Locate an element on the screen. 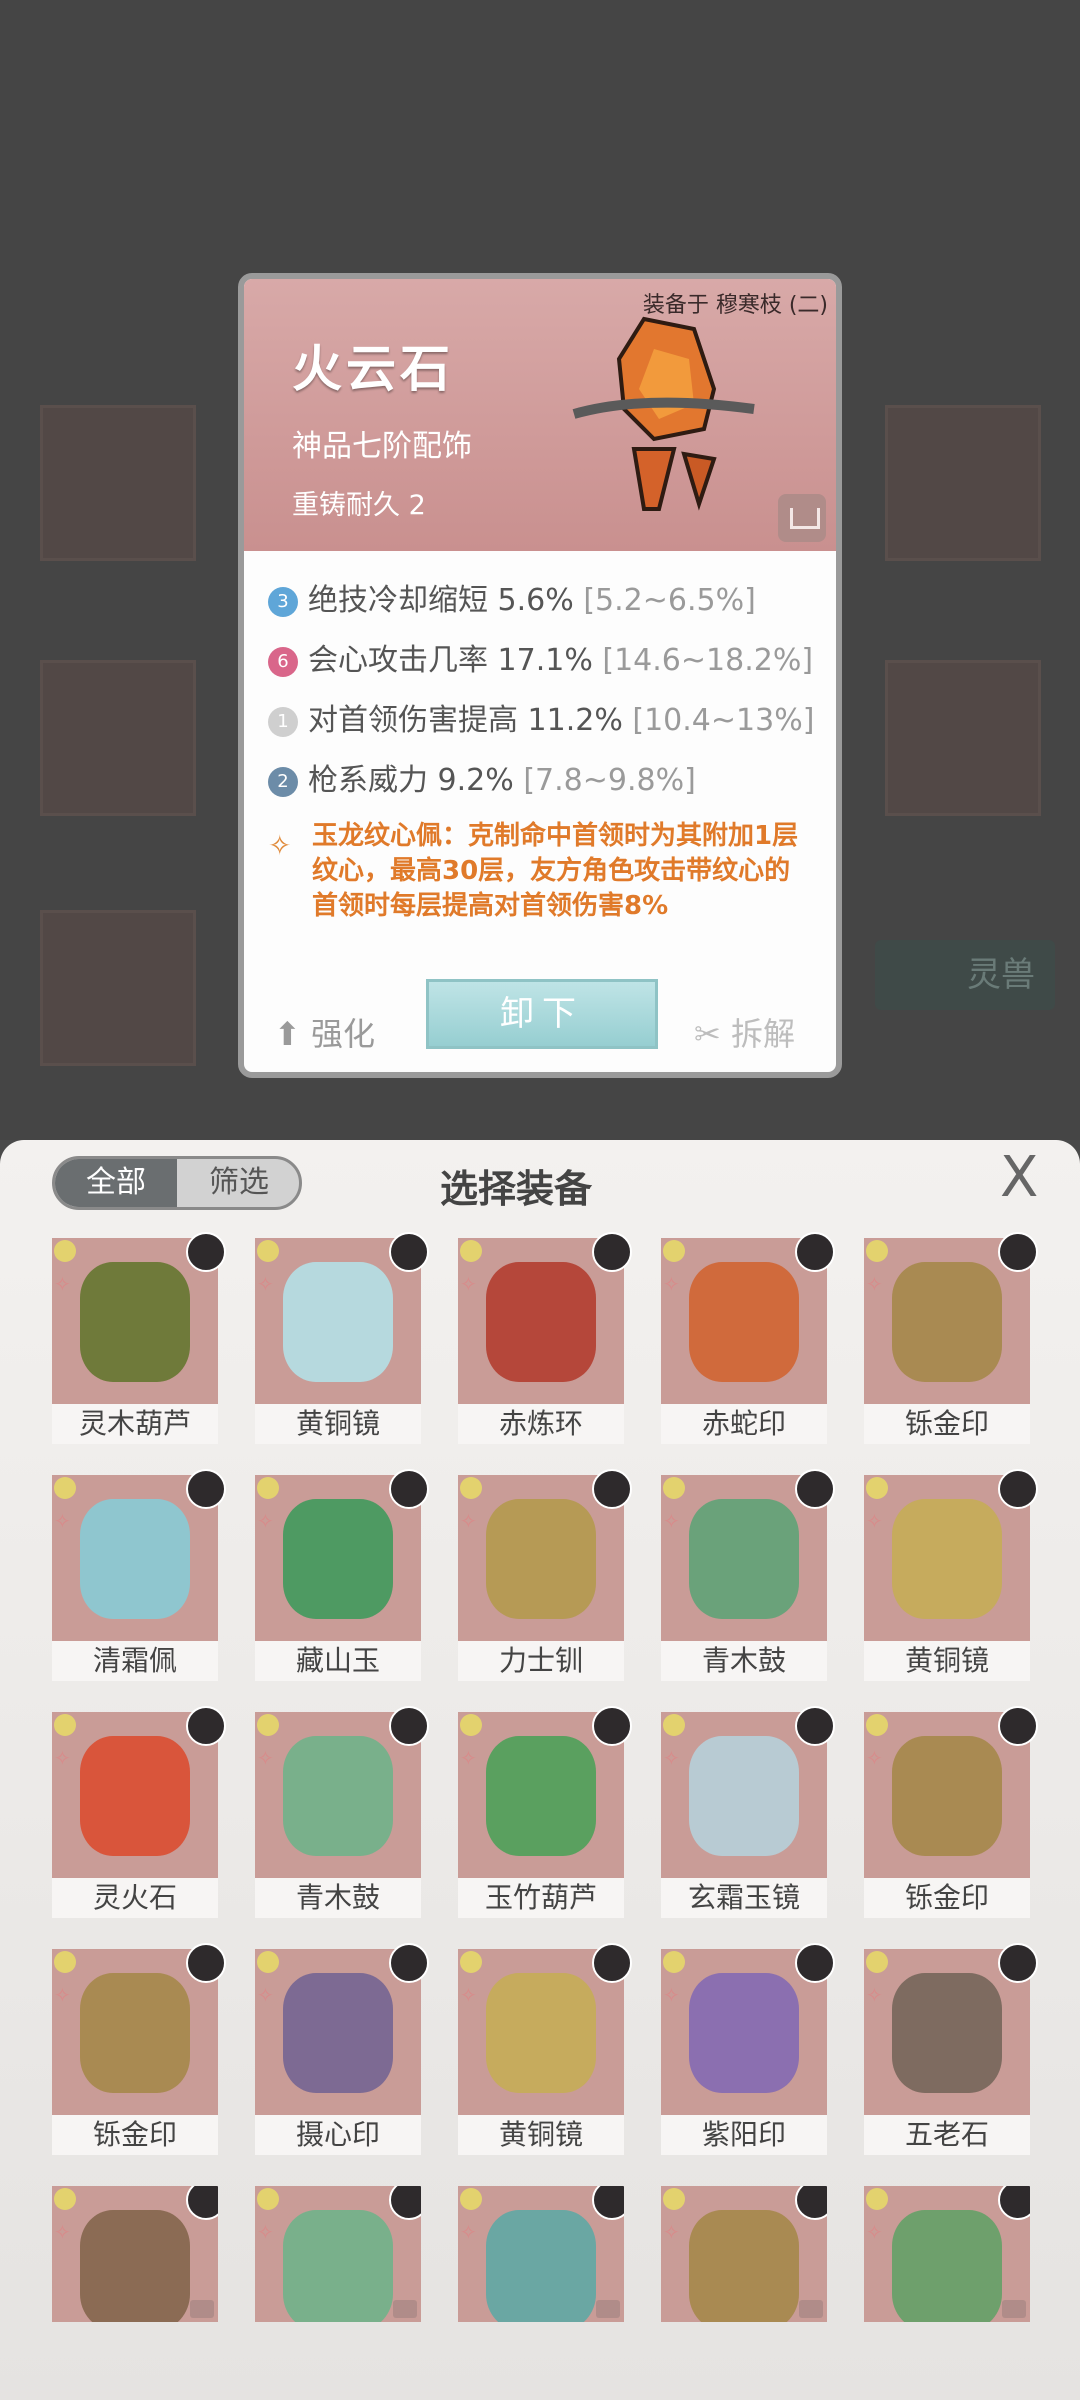 This screenshot has width=1080, height=2400. panel-title: 选择装备 is located at coordinates (516, 1189).